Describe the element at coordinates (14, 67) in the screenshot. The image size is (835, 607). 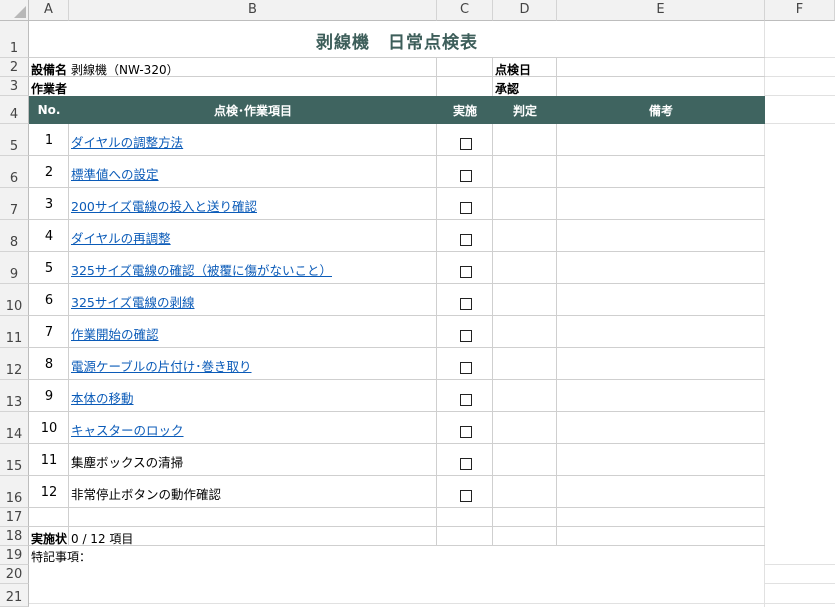
I see `row-header-2: 2` at that location.